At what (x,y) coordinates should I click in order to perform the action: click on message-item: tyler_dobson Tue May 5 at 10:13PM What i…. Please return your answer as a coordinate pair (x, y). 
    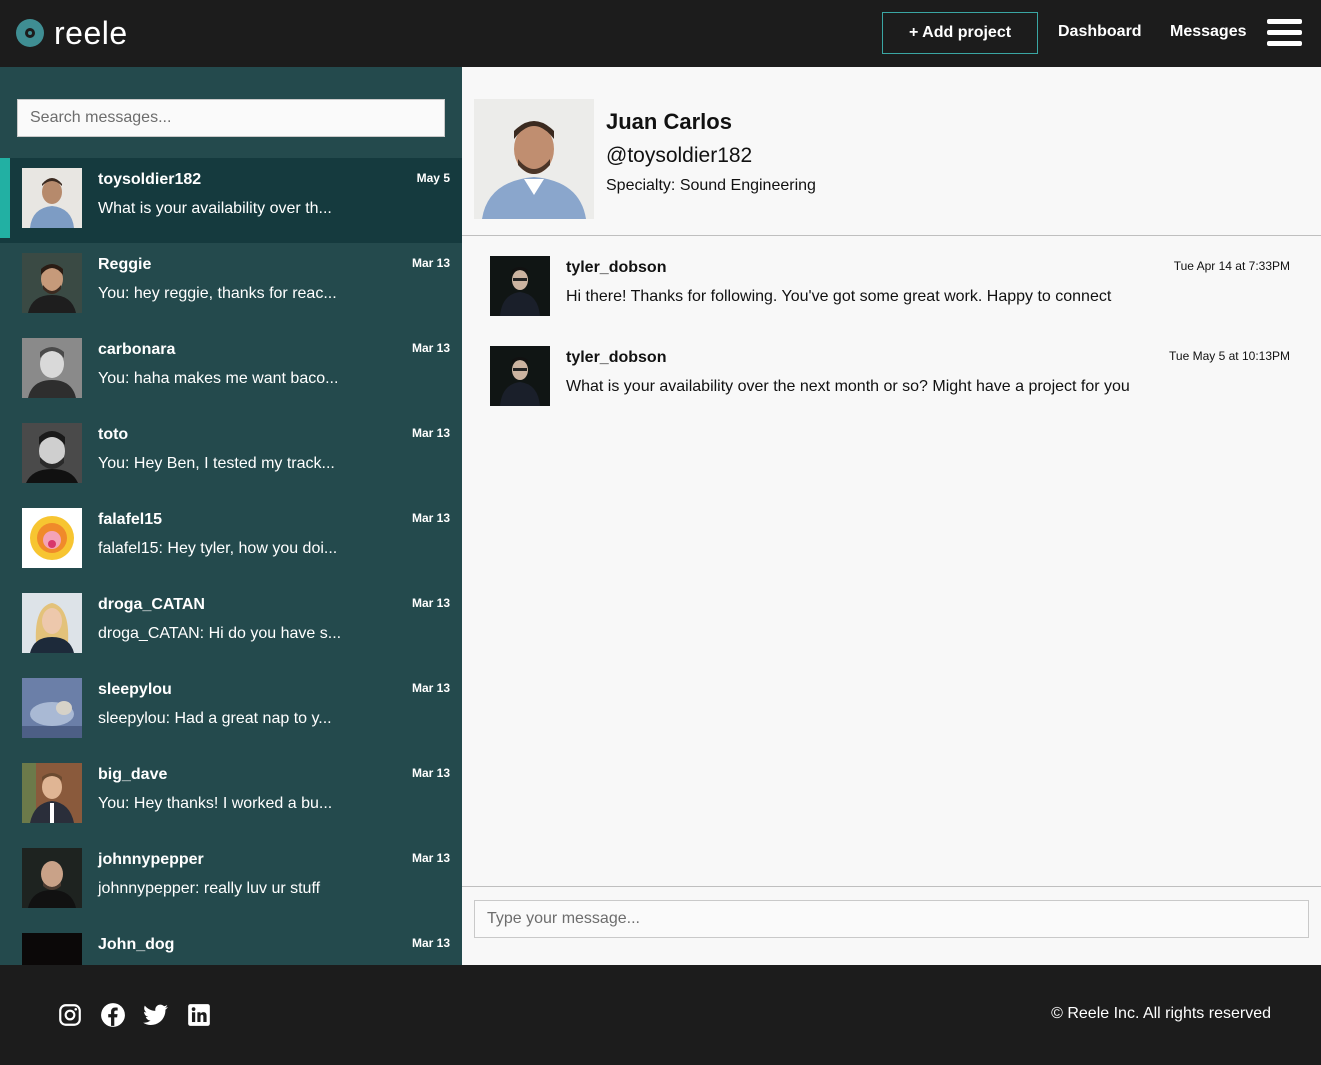
    Looking at the image, I should click on (891, 386).